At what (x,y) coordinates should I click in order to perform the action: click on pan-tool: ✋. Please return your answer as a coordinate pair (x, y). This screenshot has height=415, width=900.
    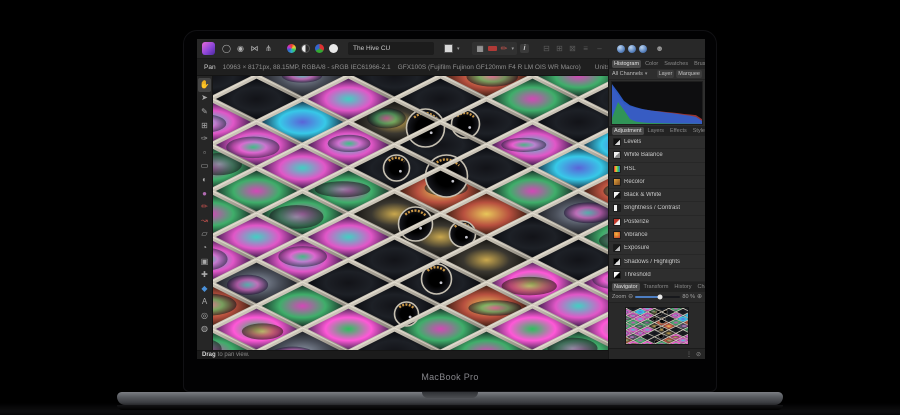
    Looking at the image, I should click on (204, 85).